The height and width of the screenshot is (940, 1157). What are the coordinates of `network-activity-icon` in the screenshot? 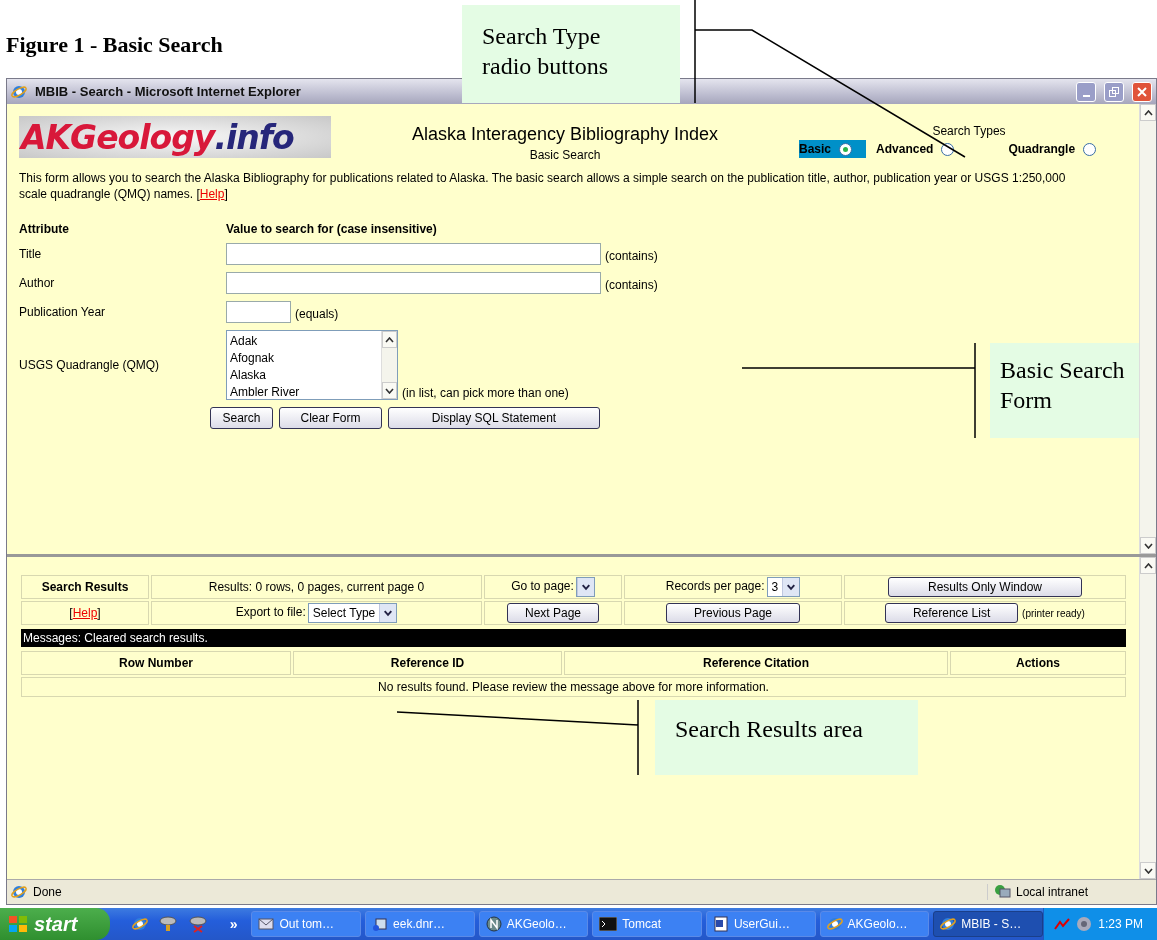 It's located at (1061, 924).